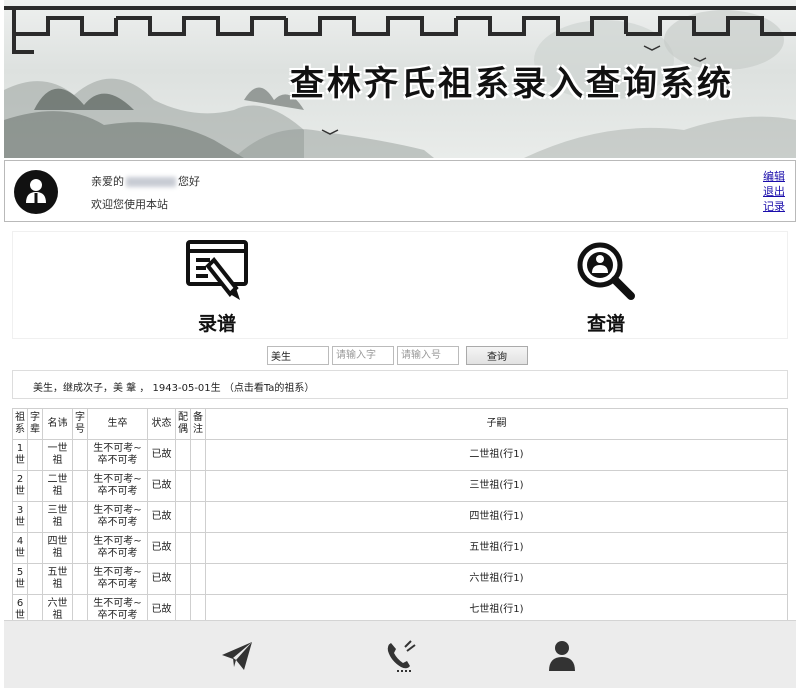 The image size is (800, 688). Describe the element at coordinates (20, 455) in the screenshot. I see `cell-lineage: 1世` at that location.